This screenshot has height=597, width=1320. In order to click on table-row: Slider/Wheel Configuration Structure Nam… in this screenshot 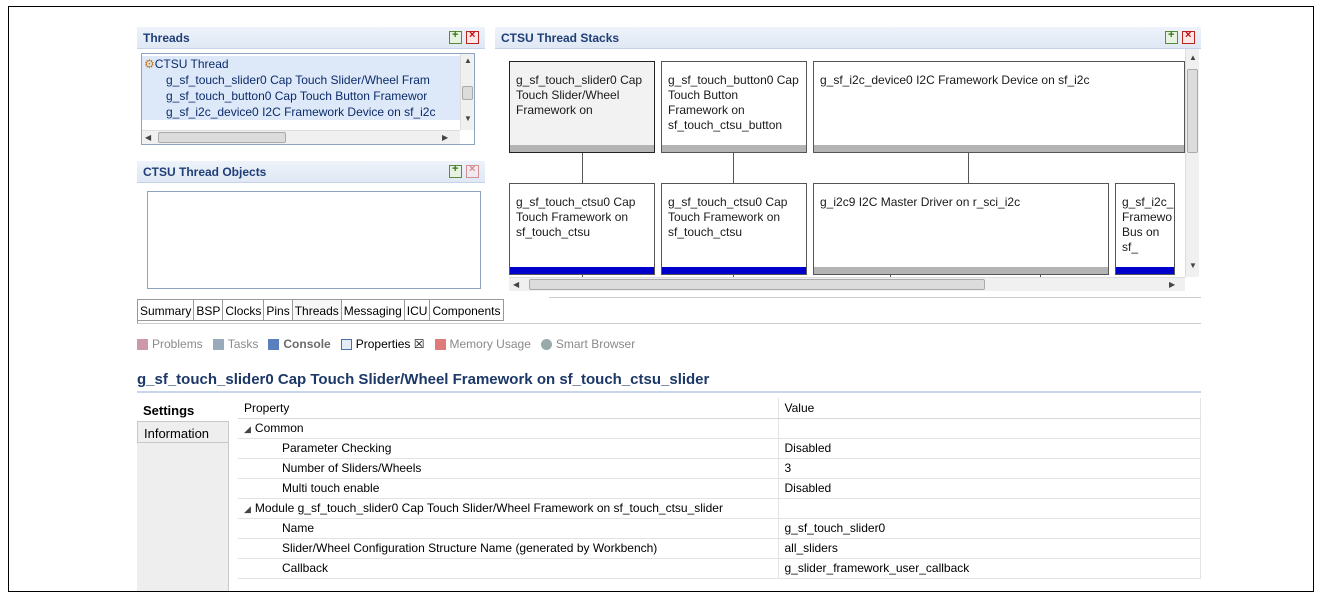, I will do `click(719, 548)`.